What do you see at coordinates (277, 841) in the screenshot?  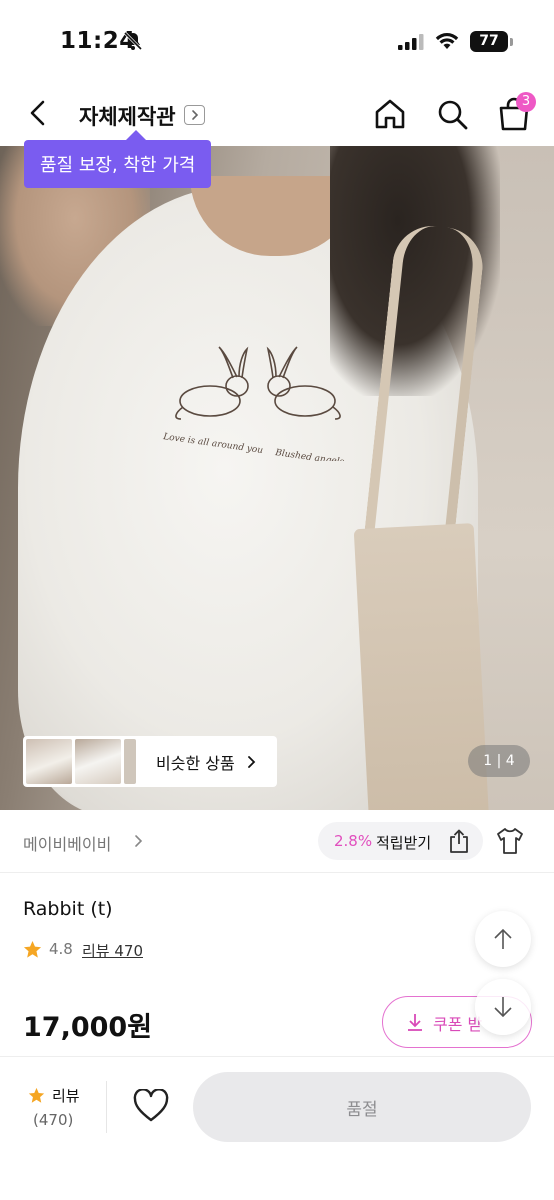 I see `seller-row: 메이비베이비 2.8% 적립받기` at bounding box center [277, 841].